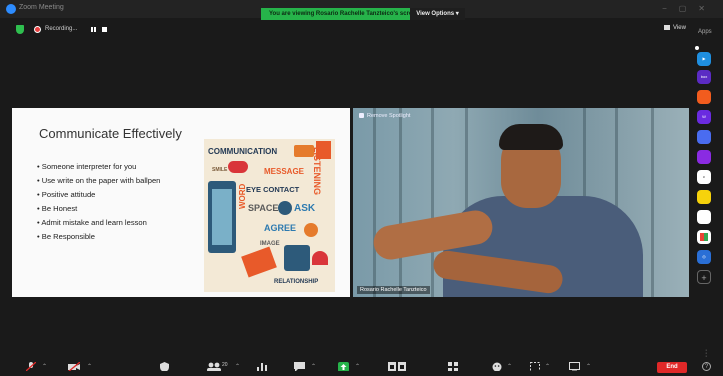 Image resolution: width=723 pixels, height=376 pixels. Describe the element at coordinates (220, 170) in the screenshot. I see `collage-word-smile: SMILE` at that location.